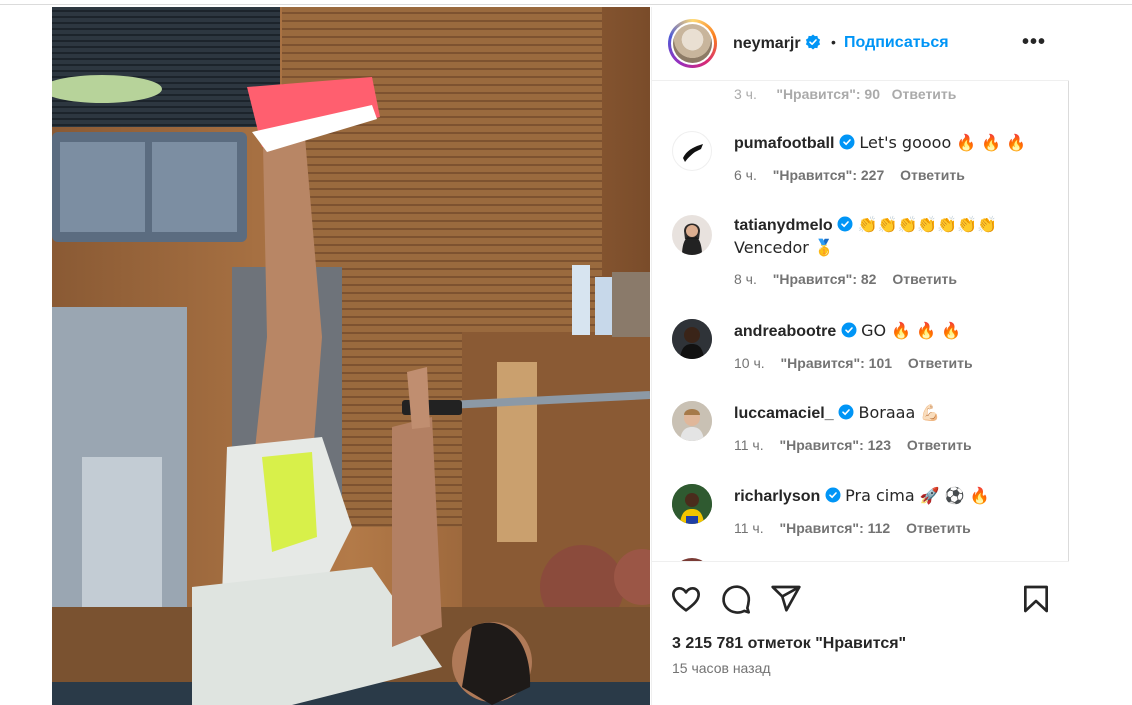  I want to click on comment-text: Boraaa 💪🏻, so click(899, 412).